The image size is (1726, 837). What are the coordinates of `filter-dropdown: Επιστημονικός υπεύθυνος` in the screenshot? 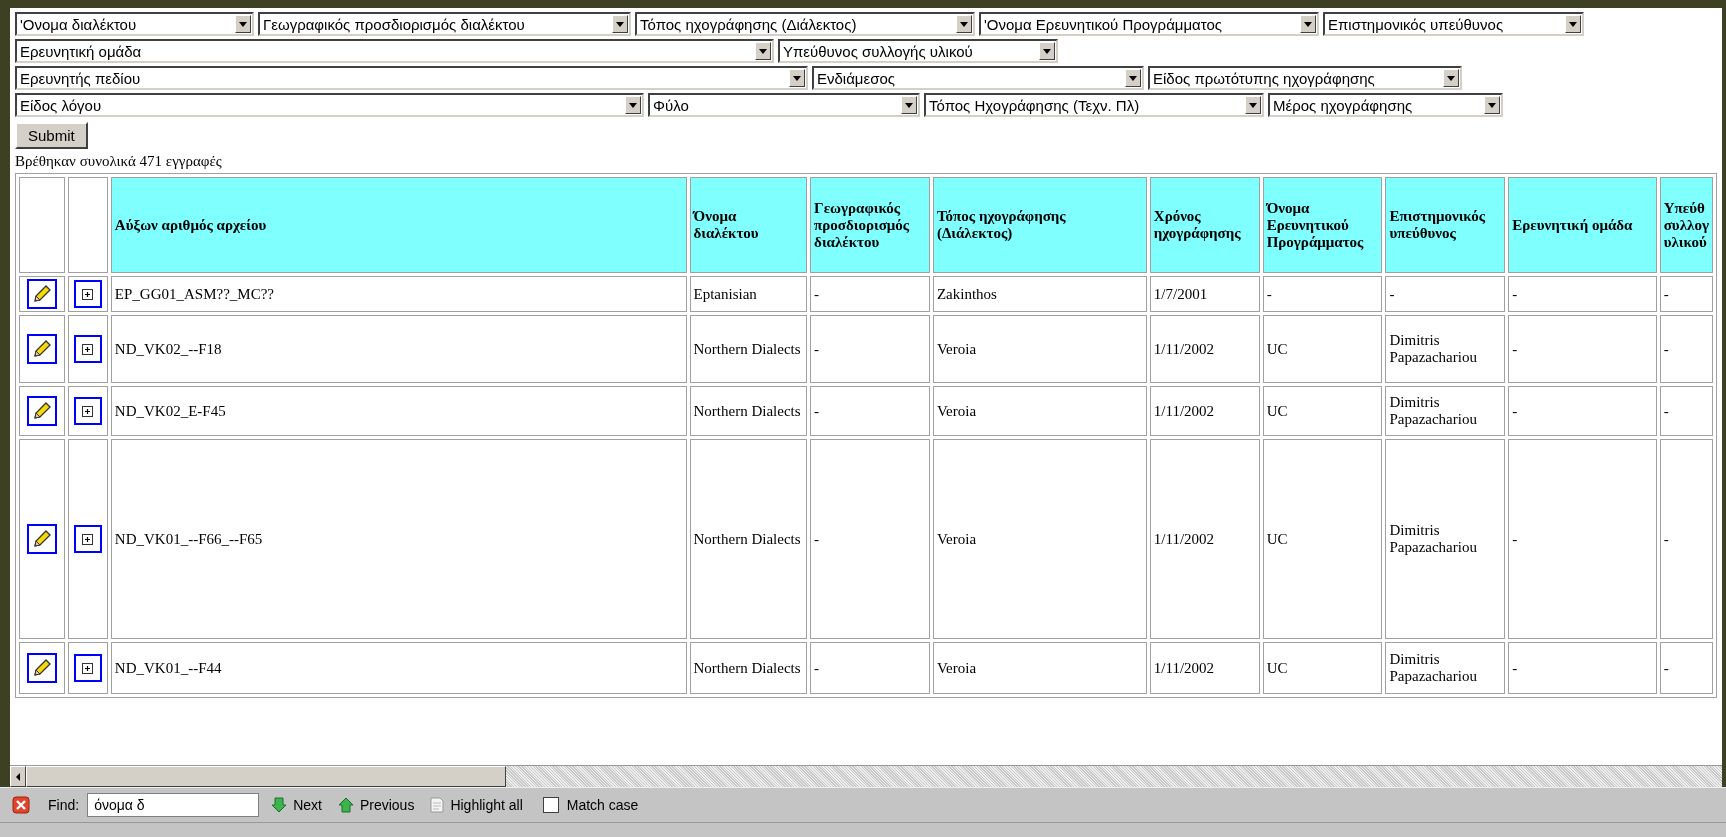 It's located at (1453, 24).